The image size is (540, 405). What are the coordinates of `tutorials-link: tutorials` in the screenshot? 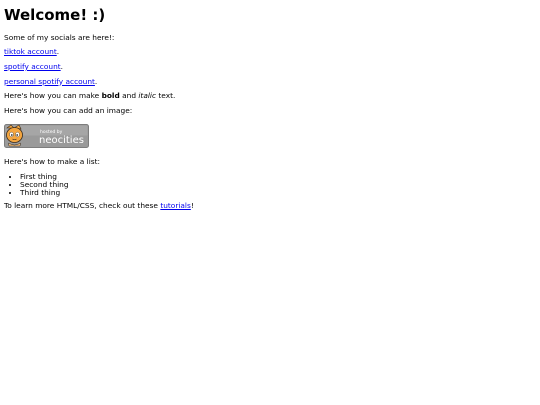 It's located at (175, 206).